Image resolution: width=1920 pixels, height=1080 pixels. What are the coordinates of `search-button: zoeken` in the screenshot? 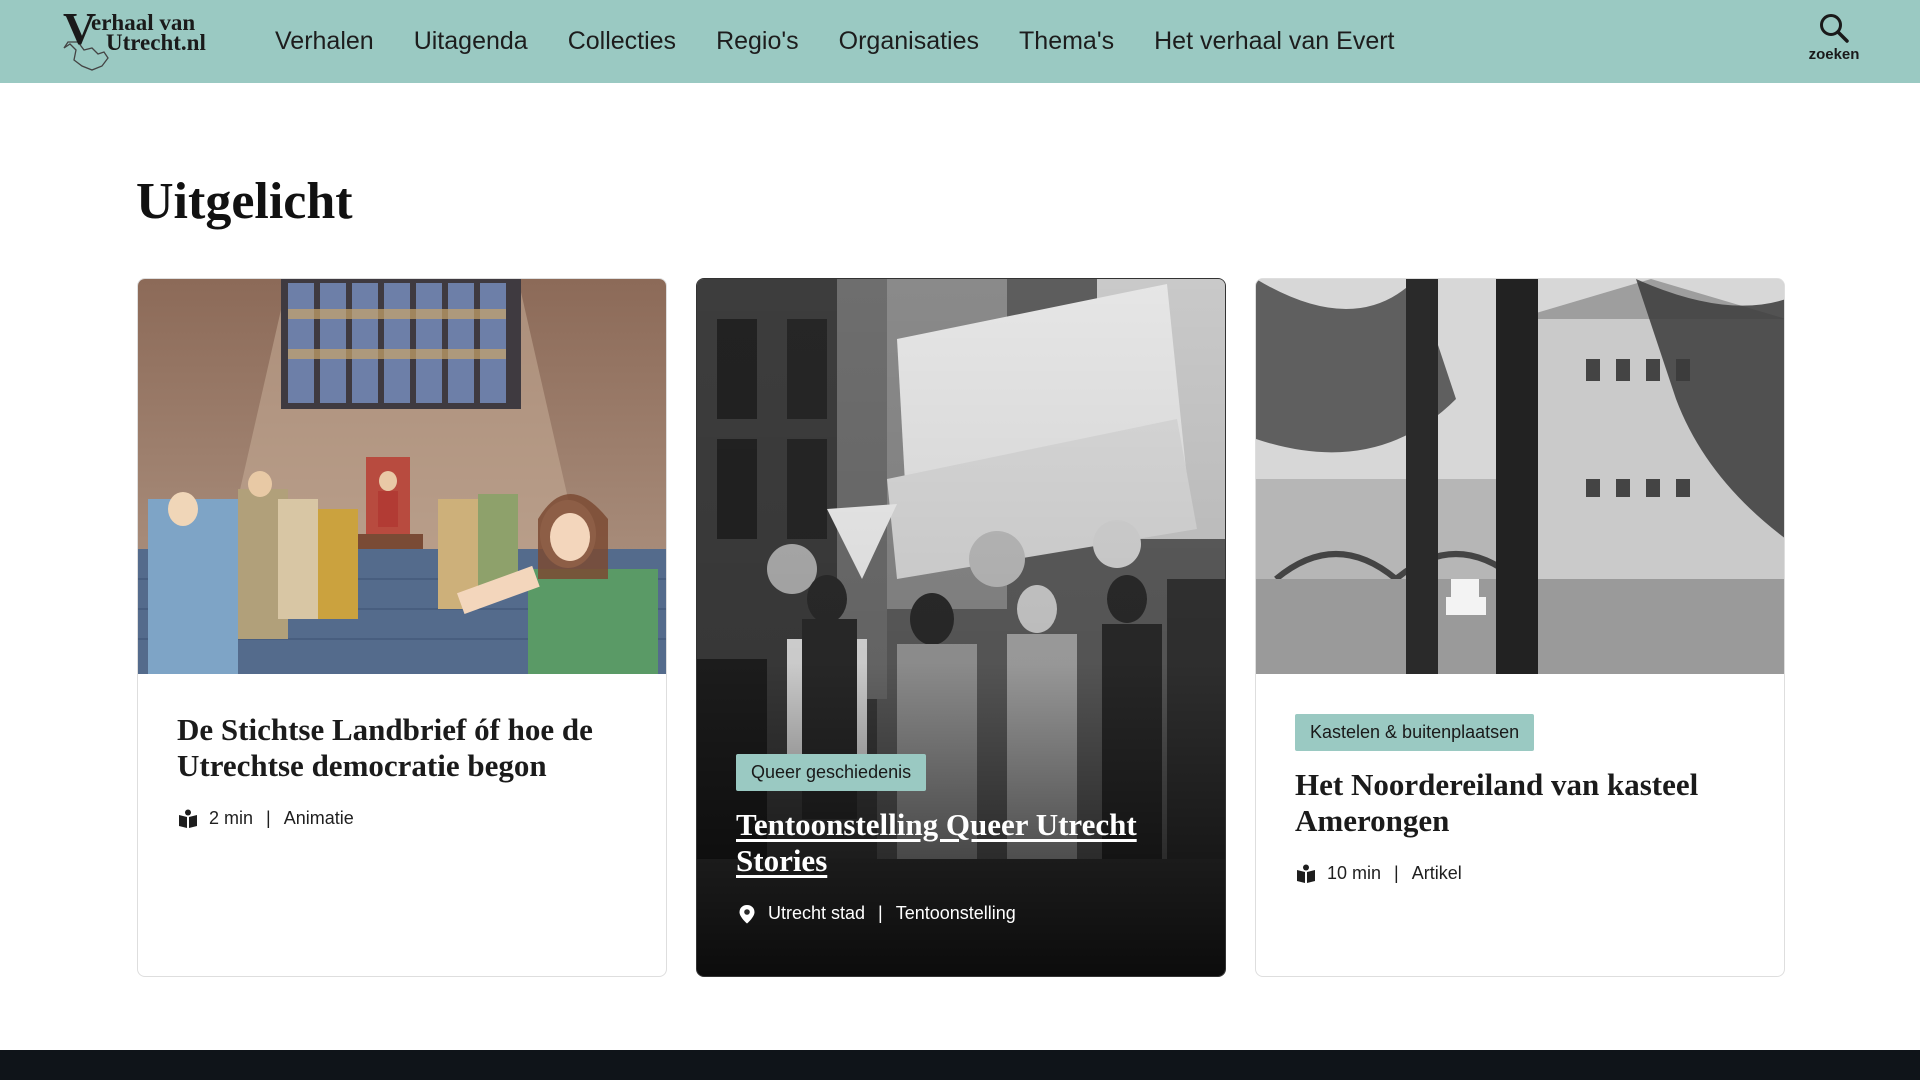 It's located at (1834, 41).